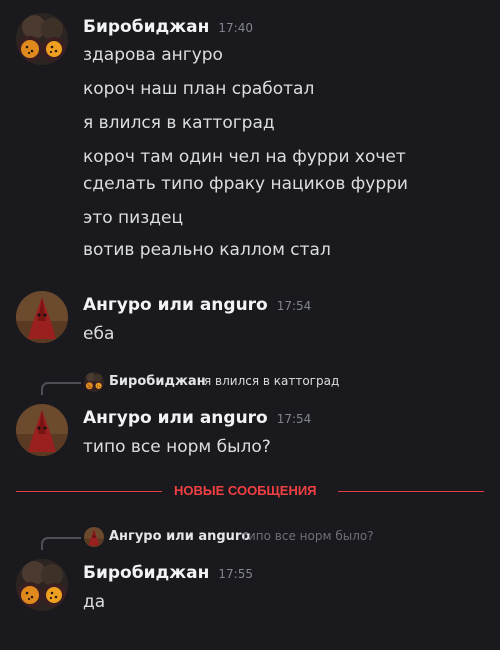 This screenshot has height=650, width=500. I want to click on message-line: да, so click(94, 602).